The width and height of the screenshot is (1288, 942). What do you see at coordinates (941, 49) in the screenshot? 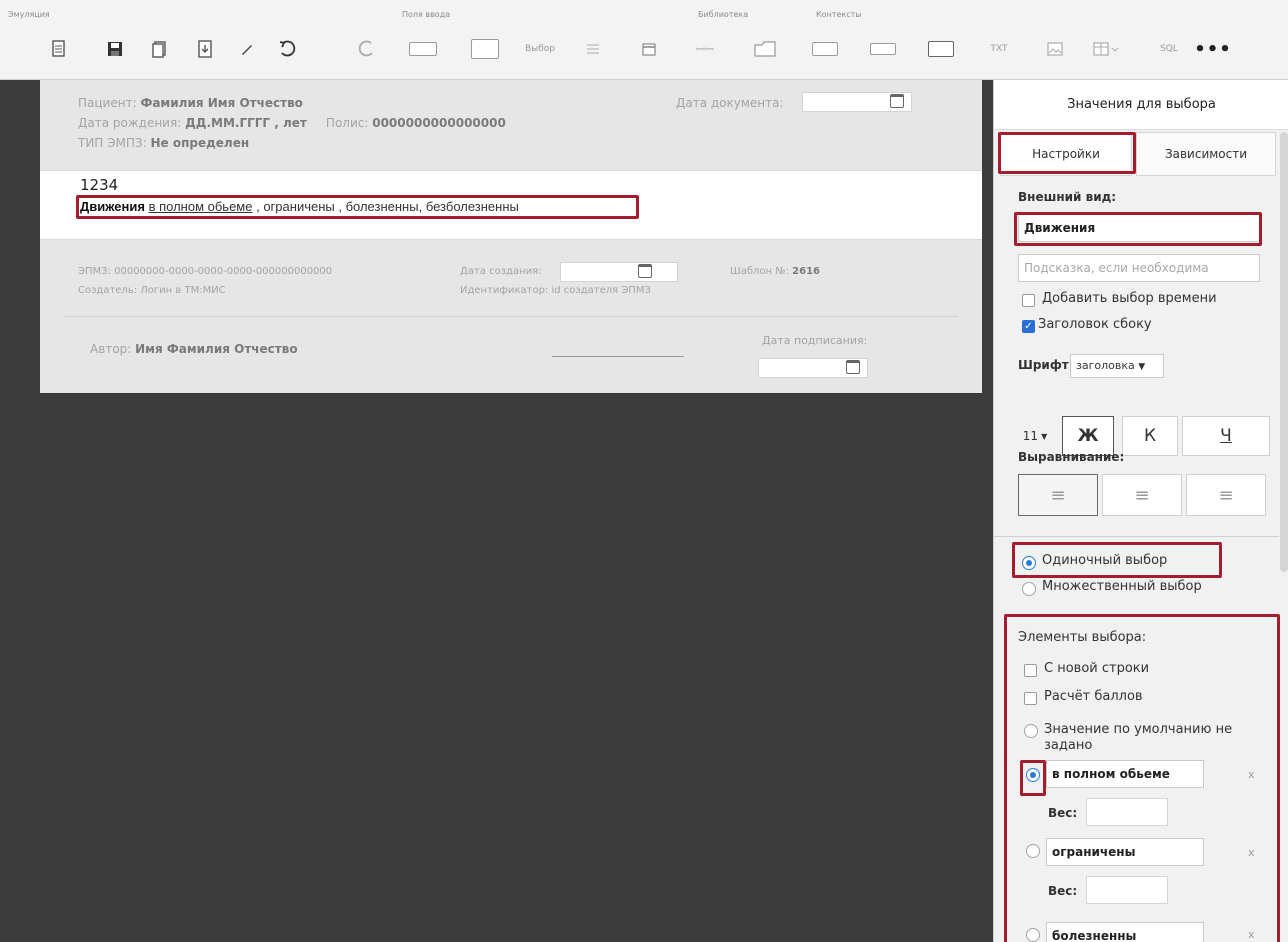
I see `context-frame-icon` at bounding box center [941, 49].